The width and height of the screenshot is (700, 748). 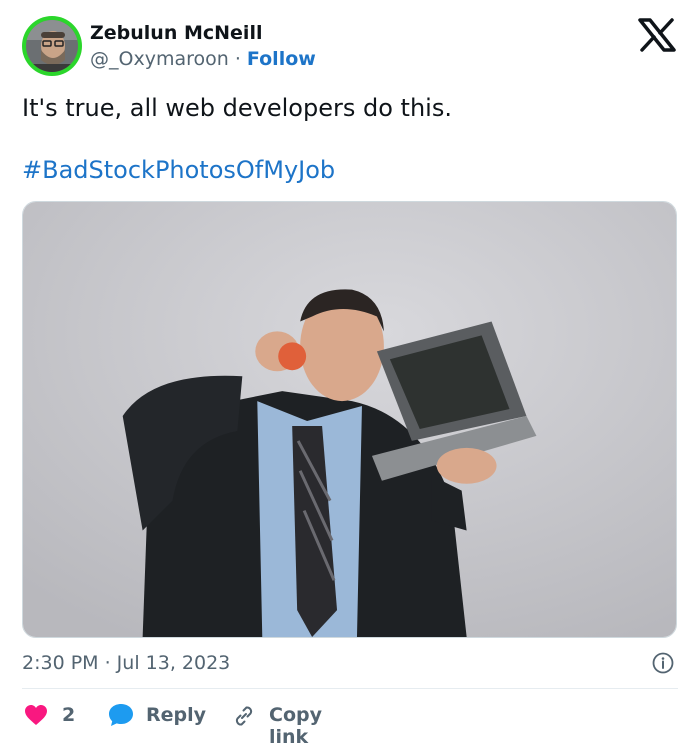 I want to click on author-handle: @_Oxymaroon, so click(x=159, y=59).